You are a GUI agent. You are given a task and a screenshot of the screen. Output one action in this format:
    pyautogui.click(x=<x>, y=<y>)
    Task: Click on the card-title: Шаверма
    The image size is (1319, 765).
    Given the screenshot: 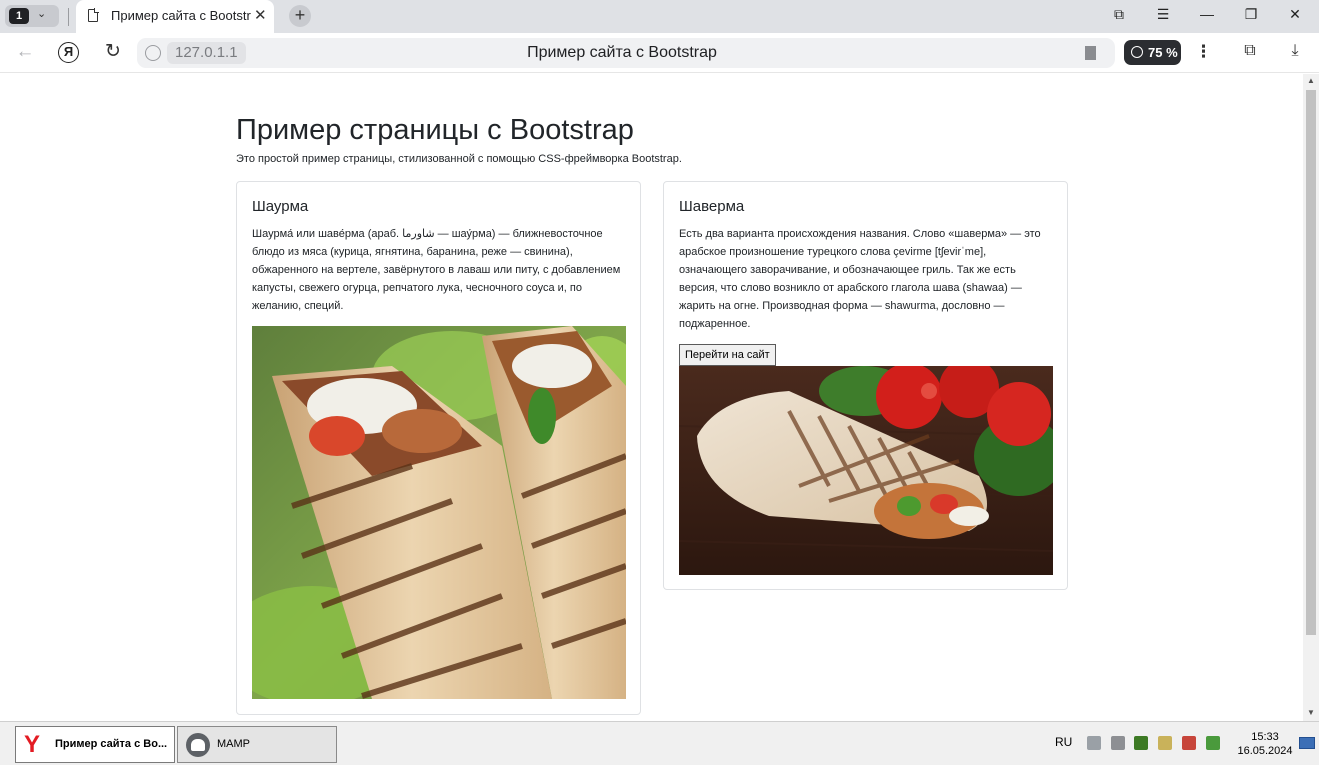 What is the action you would take?
    pyautogui.click(x=712, y=206)
    